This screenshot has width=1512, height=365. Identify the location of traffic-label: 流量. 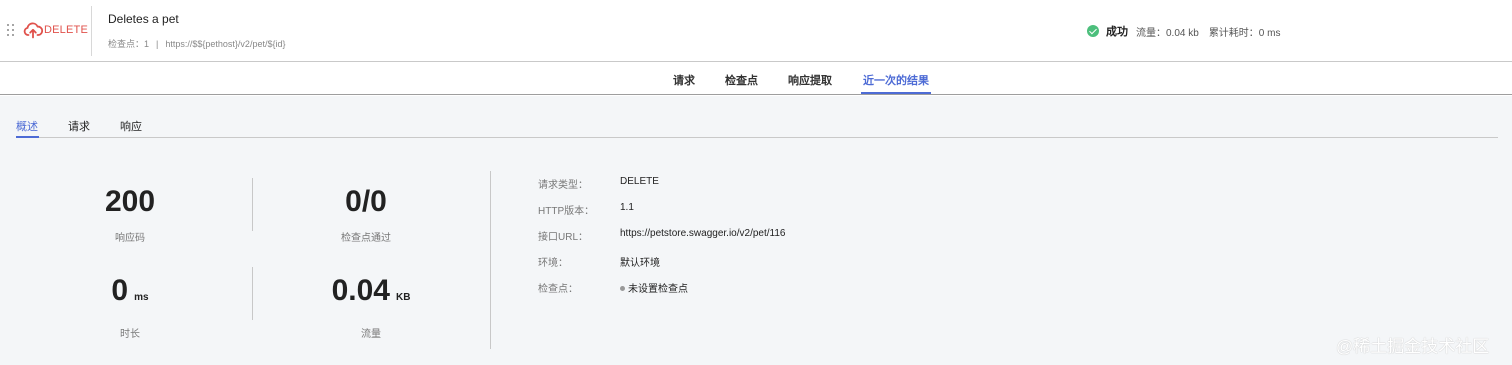
(371, 334).